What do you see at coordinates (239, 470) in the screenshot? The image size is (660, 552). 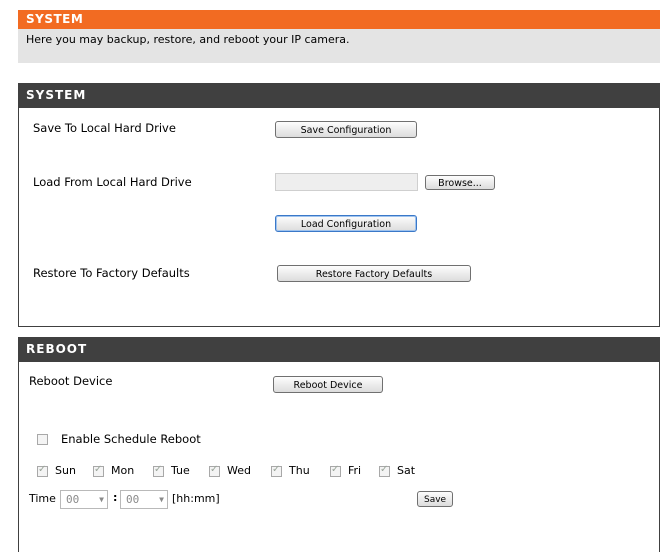 I see `day-label-wed: Wed` at bounding box center [239, 470].